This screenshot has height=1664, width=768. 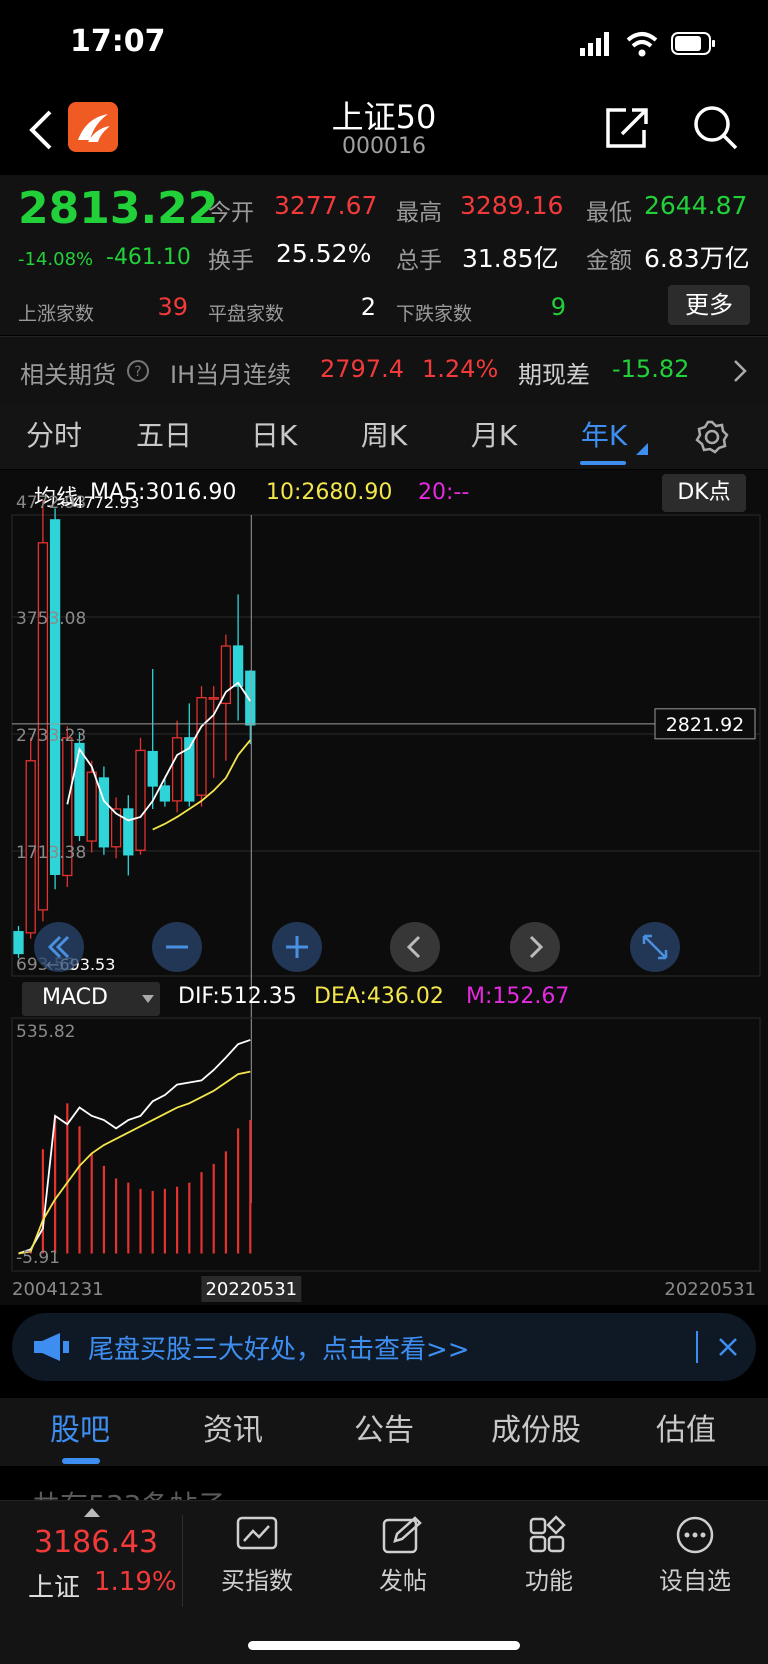 I want to click on up-count-label: 上涨家数, so click(x=56, y=314).